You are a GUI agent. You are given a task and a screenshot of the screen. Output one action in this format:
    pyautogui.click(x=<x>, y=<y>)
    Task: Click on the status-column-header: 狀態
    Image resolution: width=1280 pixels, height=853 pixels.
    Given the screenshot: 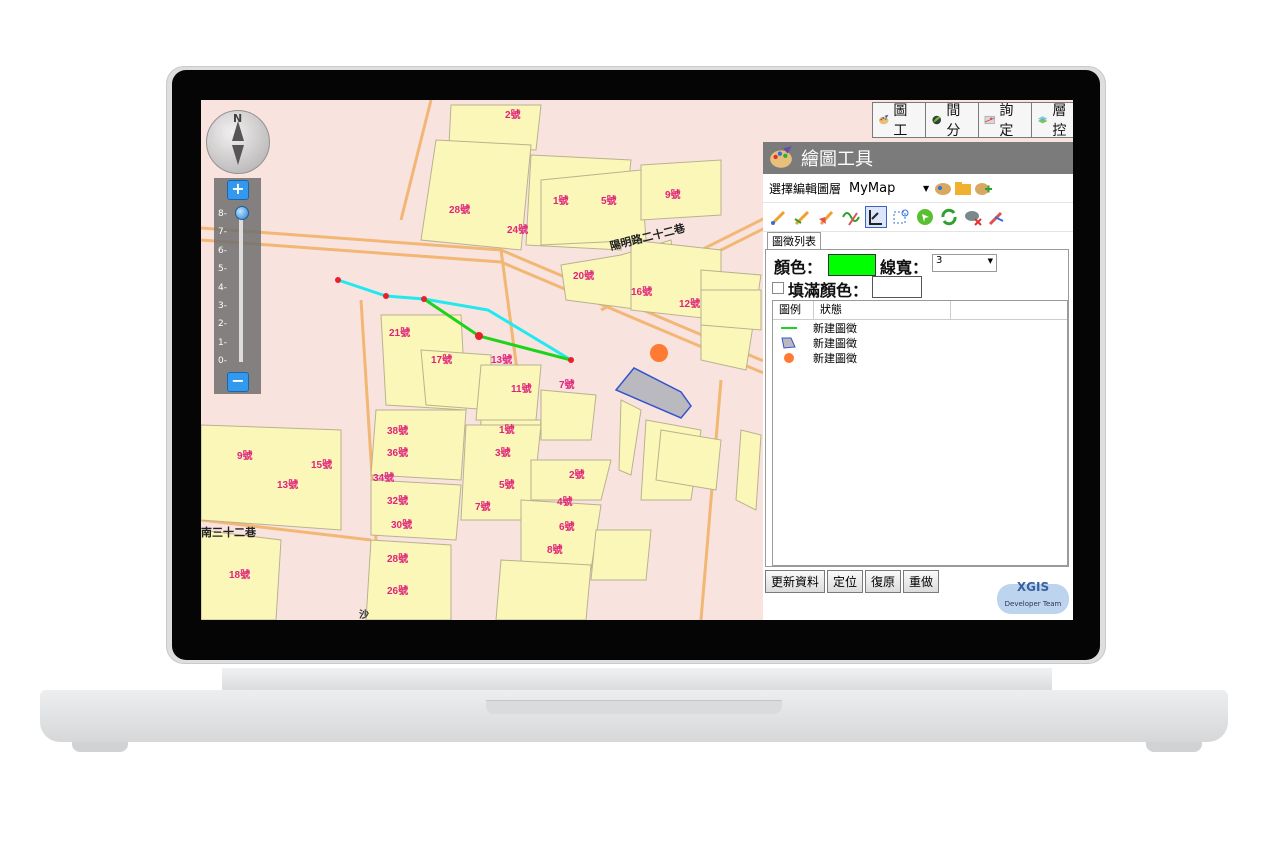 What is the action you would take?
    pyautogui.click(x=882, y=310)
    